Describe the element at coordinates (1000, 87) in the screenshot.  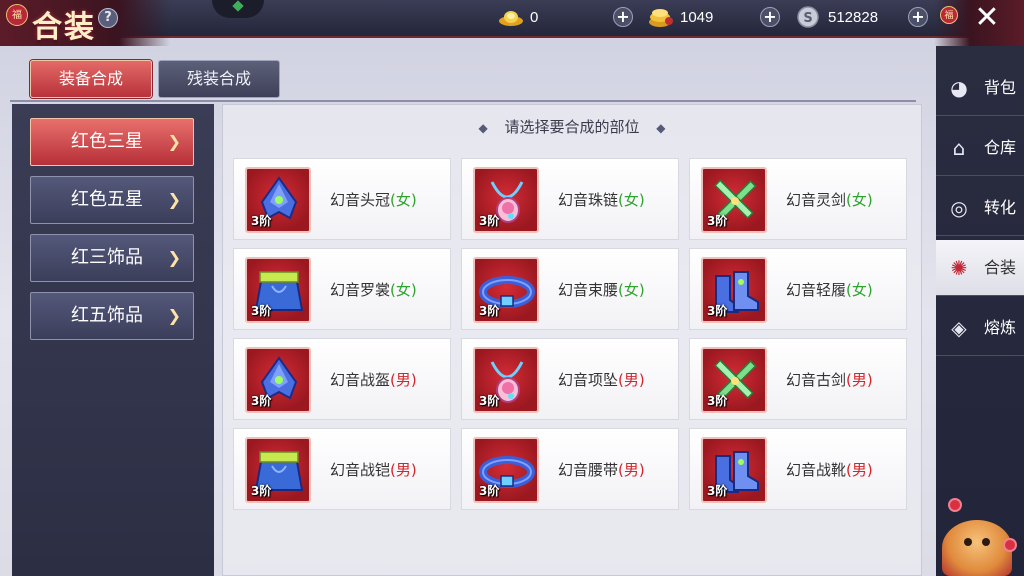
I see `nav-label: 背包` at that location.